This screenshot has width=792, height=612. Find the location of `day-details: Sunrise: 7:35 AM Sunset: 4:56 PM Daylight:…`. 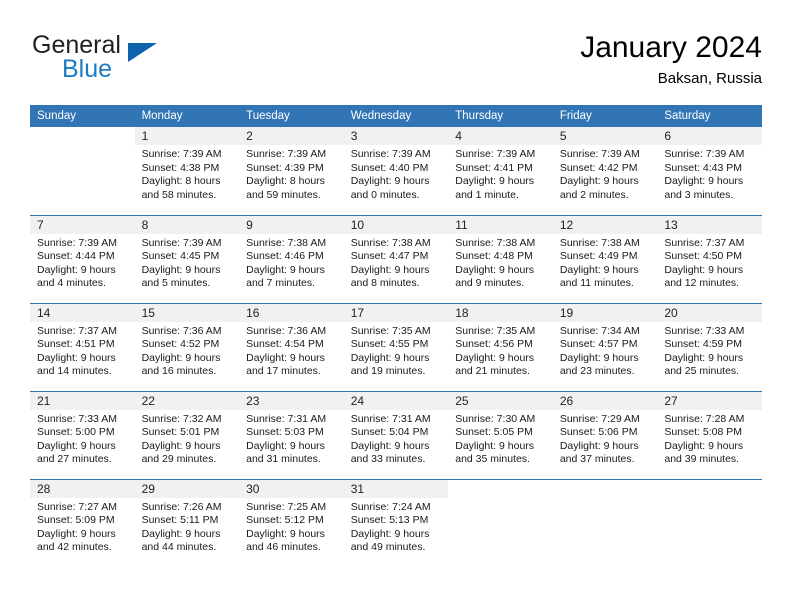

day-details: Sunrise: 7:35 AM Sunset: 4:56 PM Daylight:… is located at coordinates (500, 350).